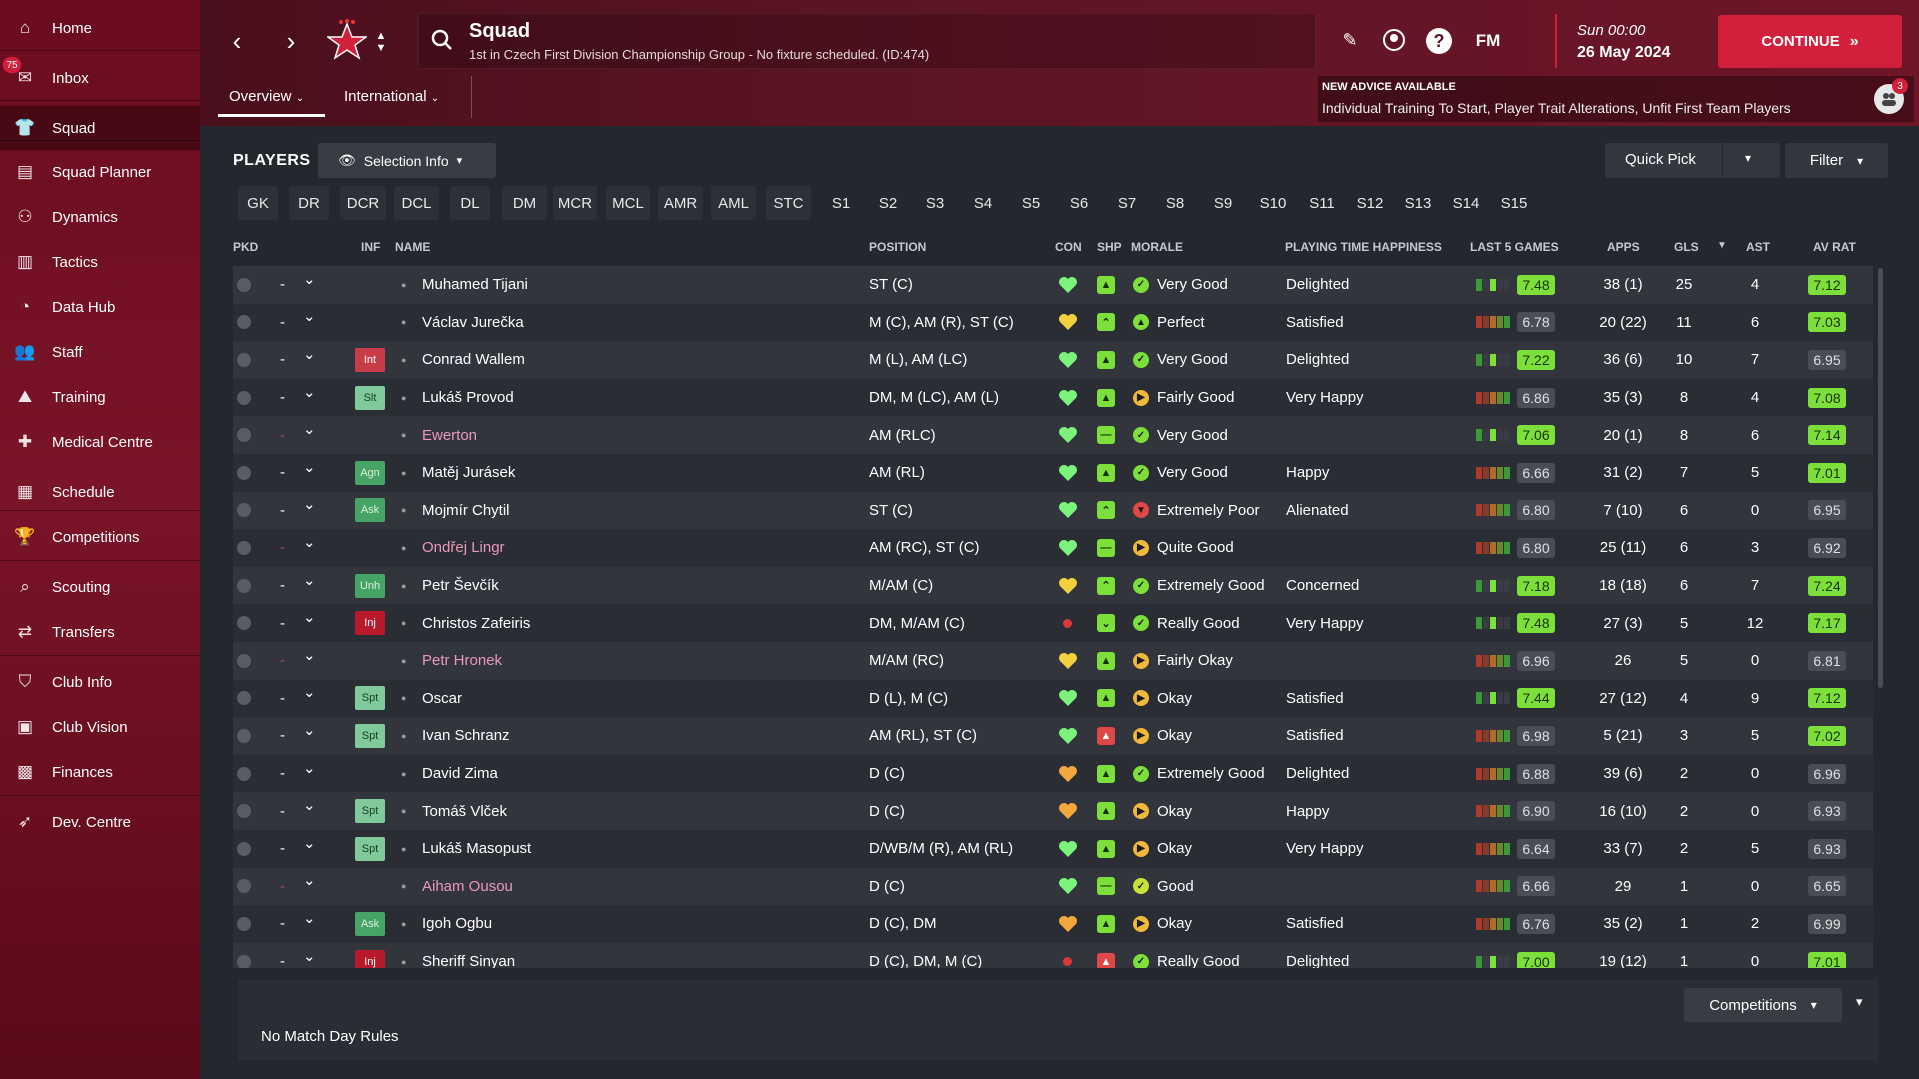 This screenshot has width=1919, height=1079. I want to click on sidebar-item-club-info: ⛉ Club Info, so click(100, 682).